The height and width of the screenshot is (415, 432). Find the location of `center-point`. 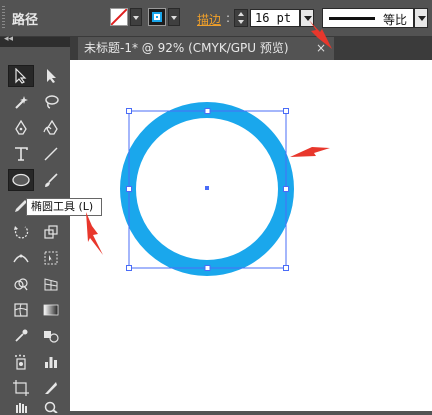

center-point is located at coordinates (207, 188).